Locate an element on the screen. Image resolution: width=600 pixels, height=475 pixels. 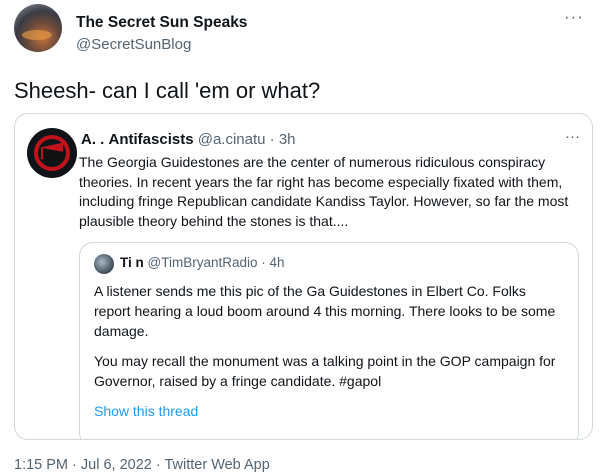
quoted-author-name: Antifascists is located at coordinates (151, 139).